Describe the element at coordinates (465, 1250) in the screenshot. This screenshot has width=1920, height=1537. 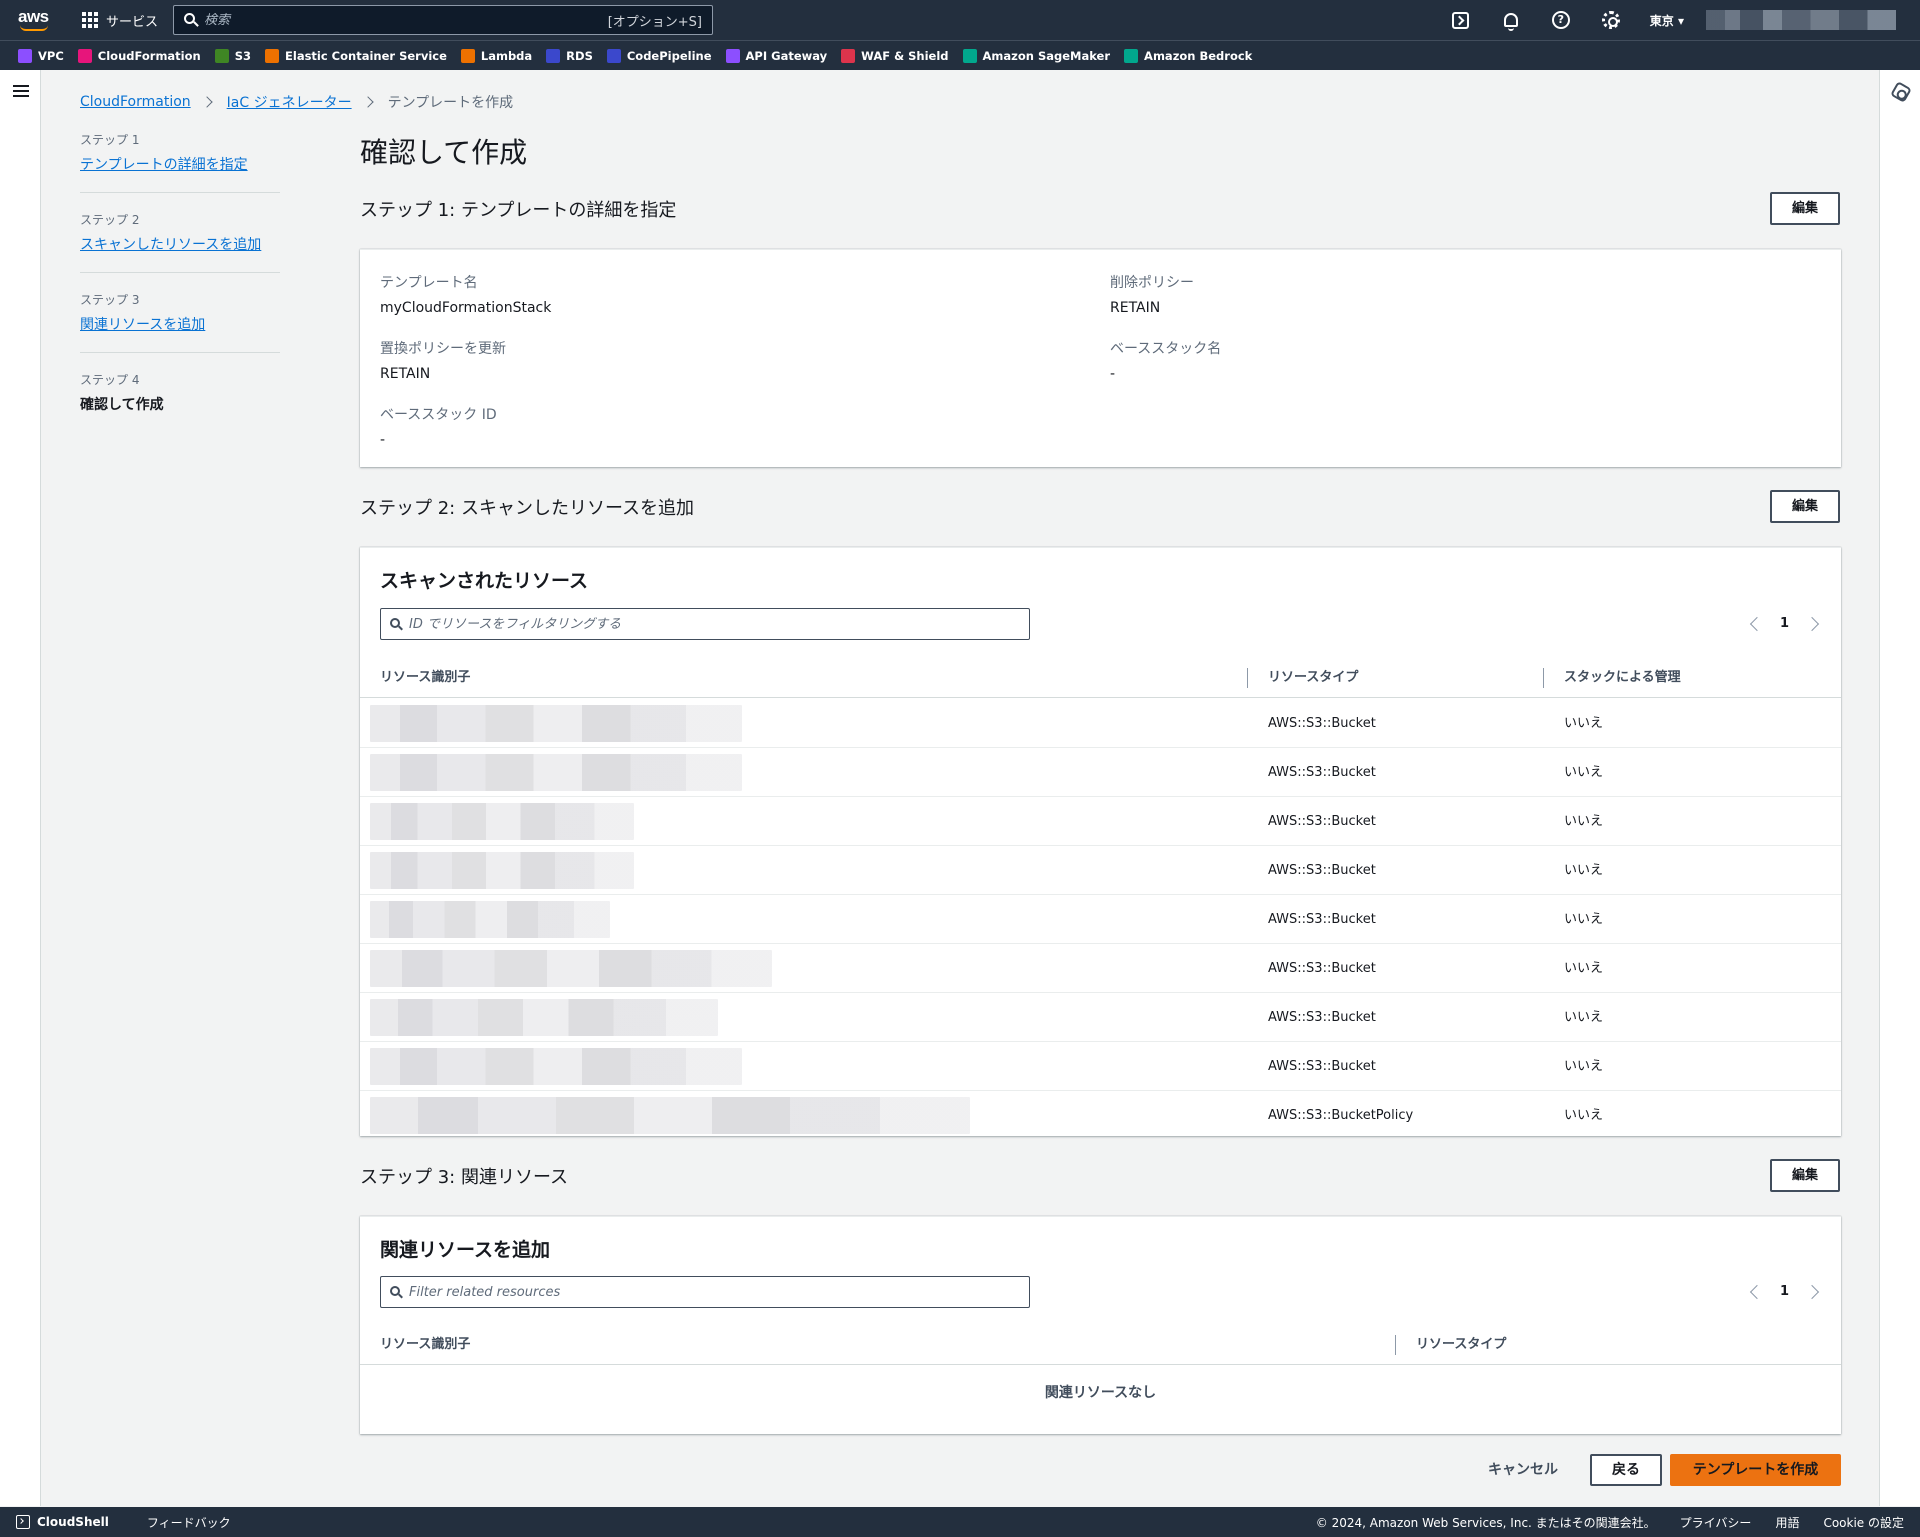
I see `related-resources-title: 関連リソースを追加` at that location.